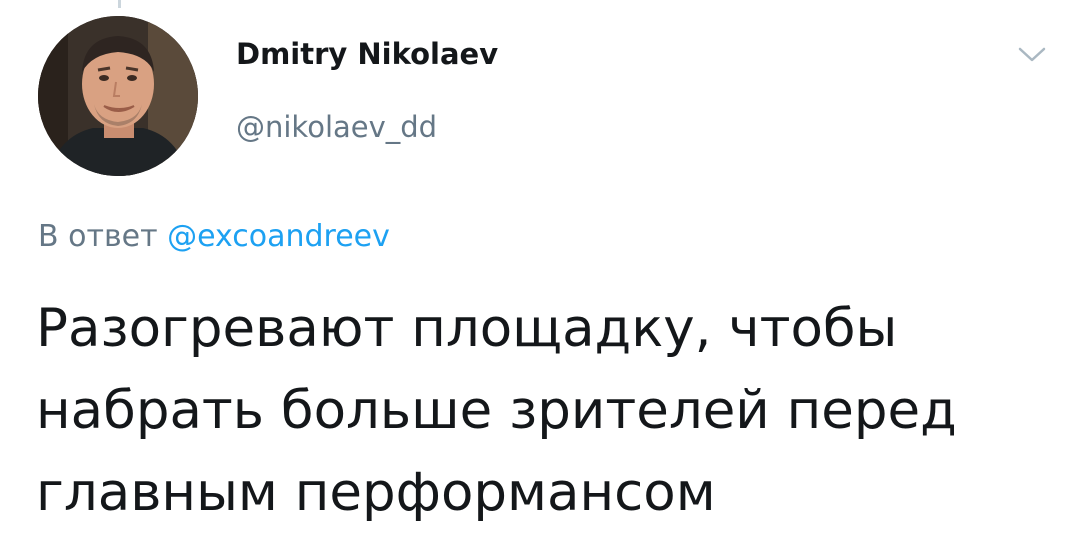 Image resolution: width=1080 pixels, height=544 pixels. What do you see at coordinates (467, 328) in the screenshot?
I see `tweet-text-line: Разогревают площадку, чтобы` at bounding box center [467, 328].